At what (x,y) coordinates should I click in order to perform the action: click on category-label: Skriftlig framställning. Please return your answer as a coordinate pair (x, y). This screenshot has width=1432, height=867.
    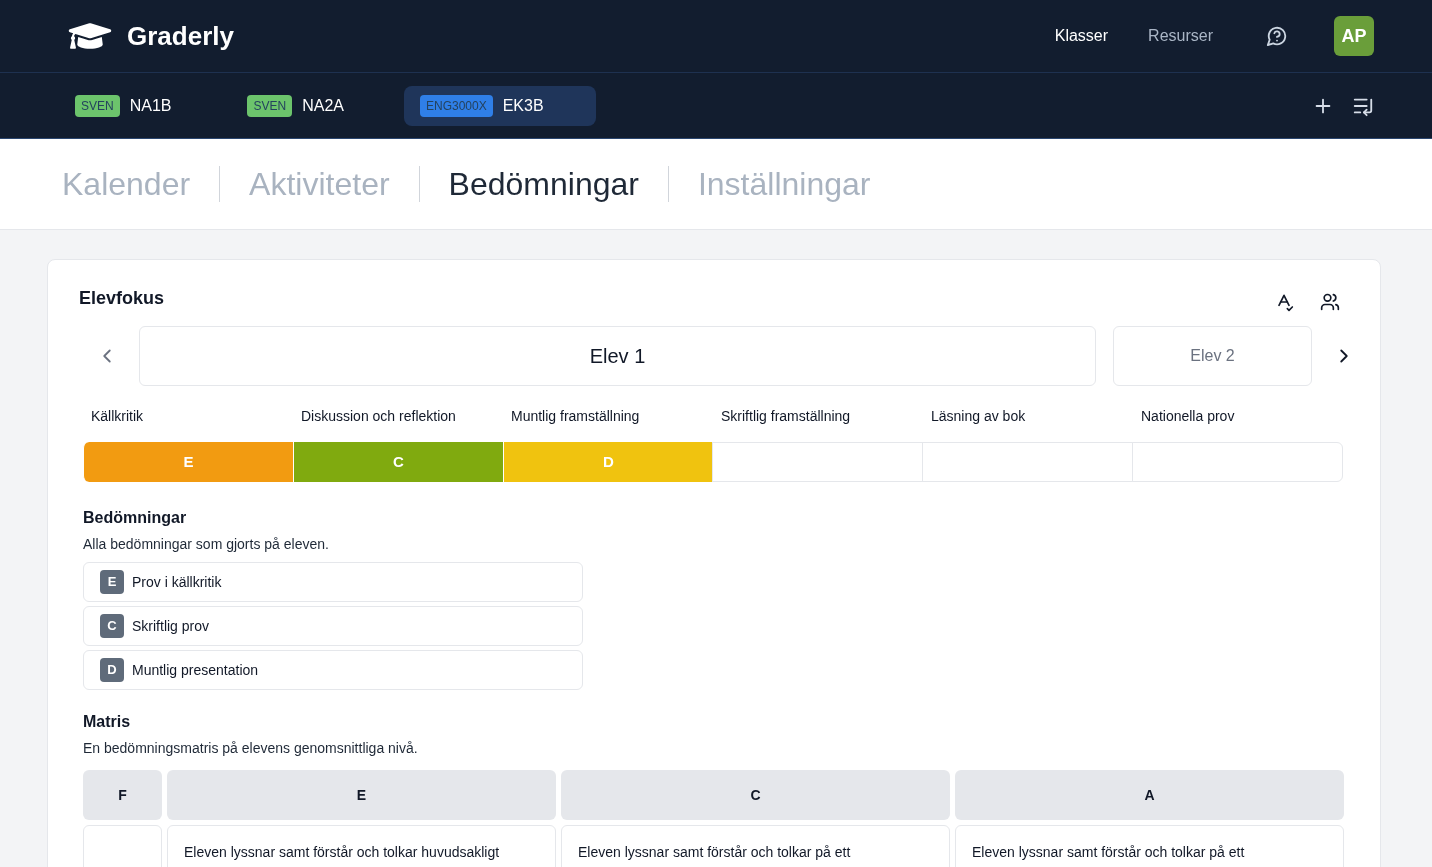
    Looking at the image, I should click on (786, 416).